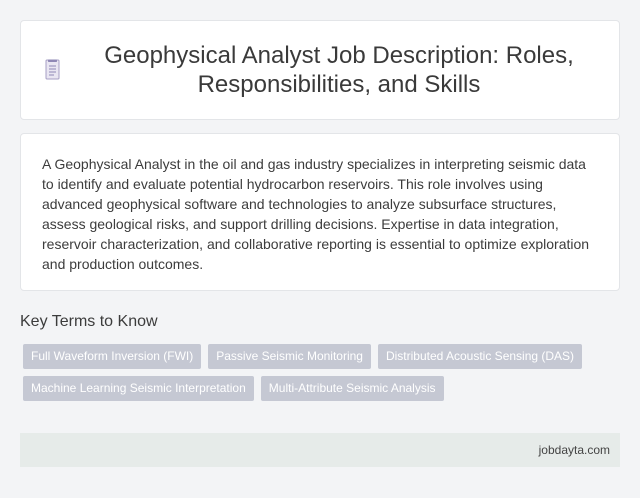  What do you see at coordinates (289, 356) in the screenshot?
I see `tag-passive-seismic-monitoring: Passive Seismic Monitoring` at bounding box center [289, 356].